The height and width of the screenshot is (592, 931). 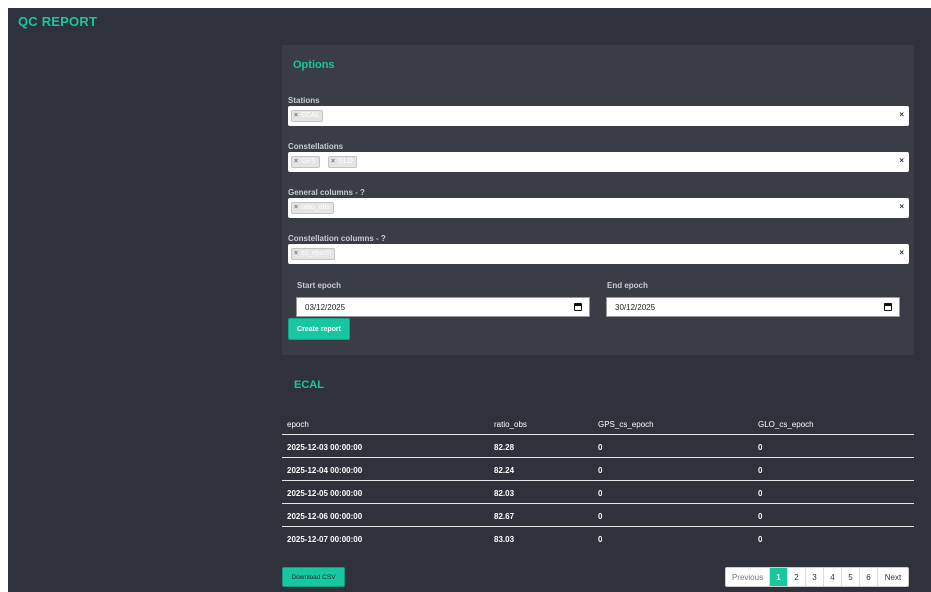 I want to click on clear-general-columns-icon: ×, so click(x=901, y=206).